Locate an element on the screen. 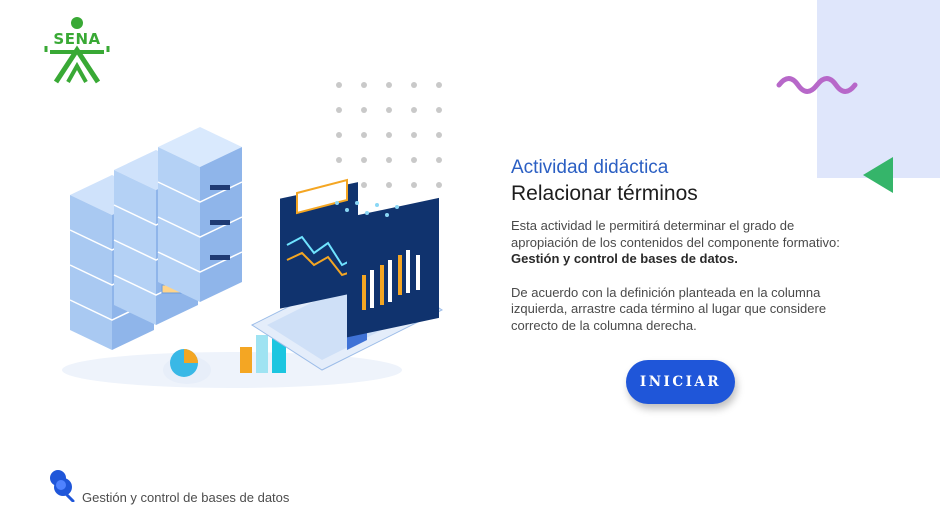  footer: Gestión y control de bases de datos is located at coordinates (198, 488).